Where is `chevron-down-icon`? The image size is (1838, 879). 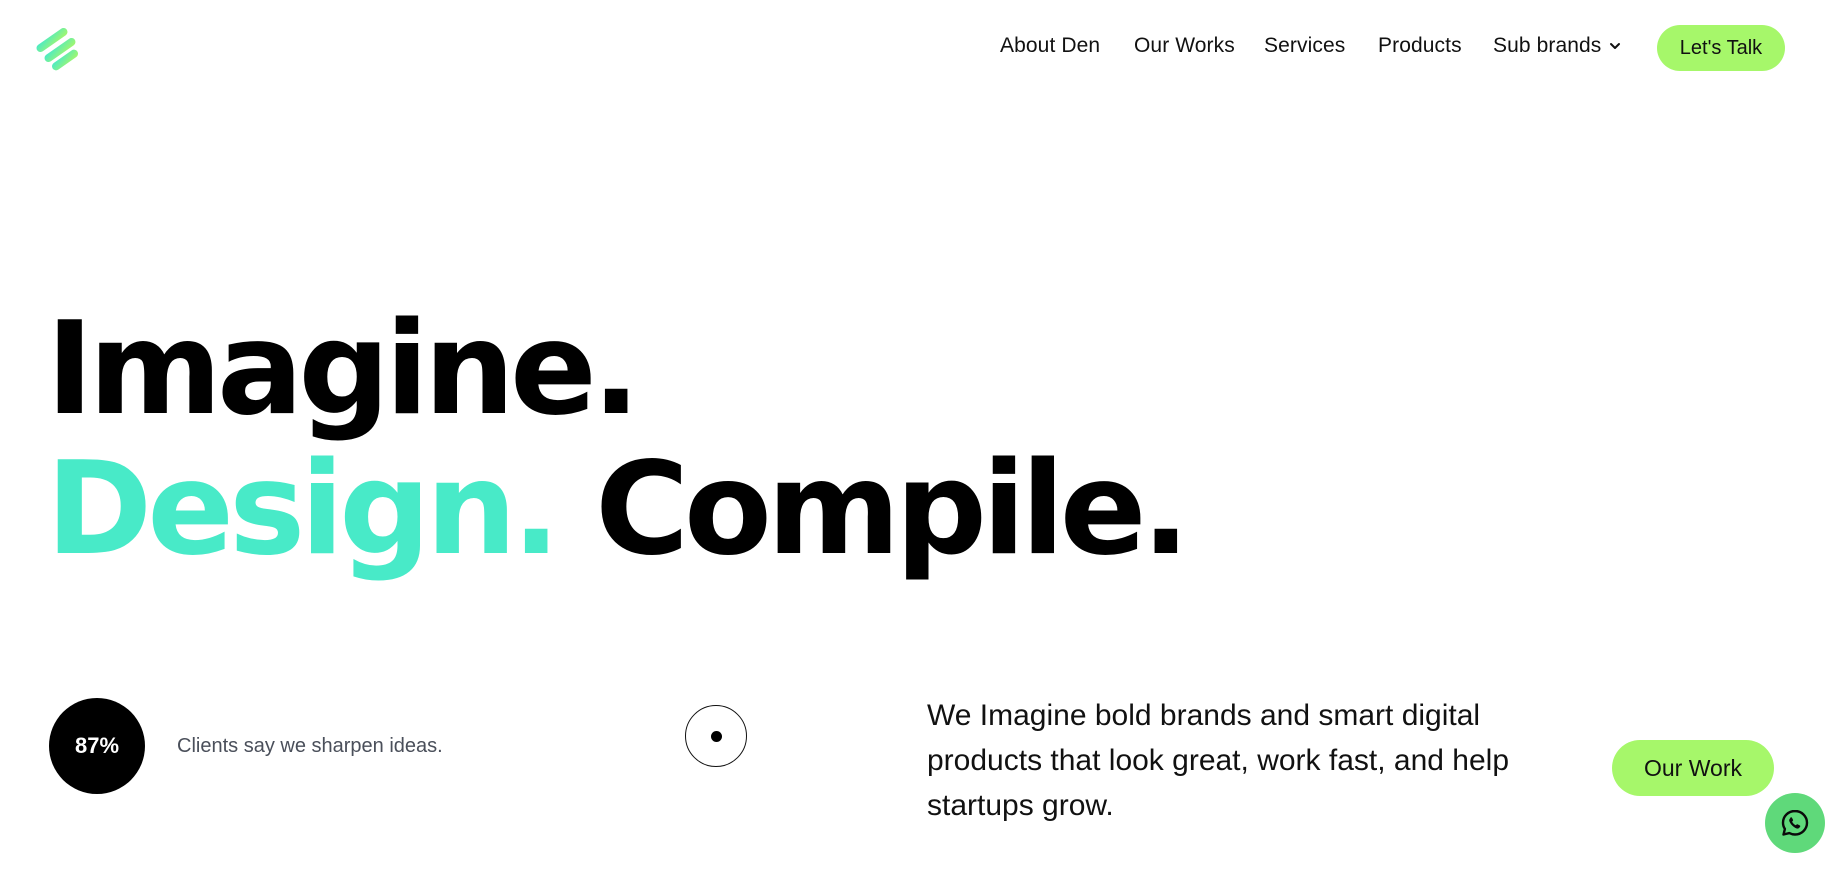 chevron-down-icon is located at coordinates (1615, 46).